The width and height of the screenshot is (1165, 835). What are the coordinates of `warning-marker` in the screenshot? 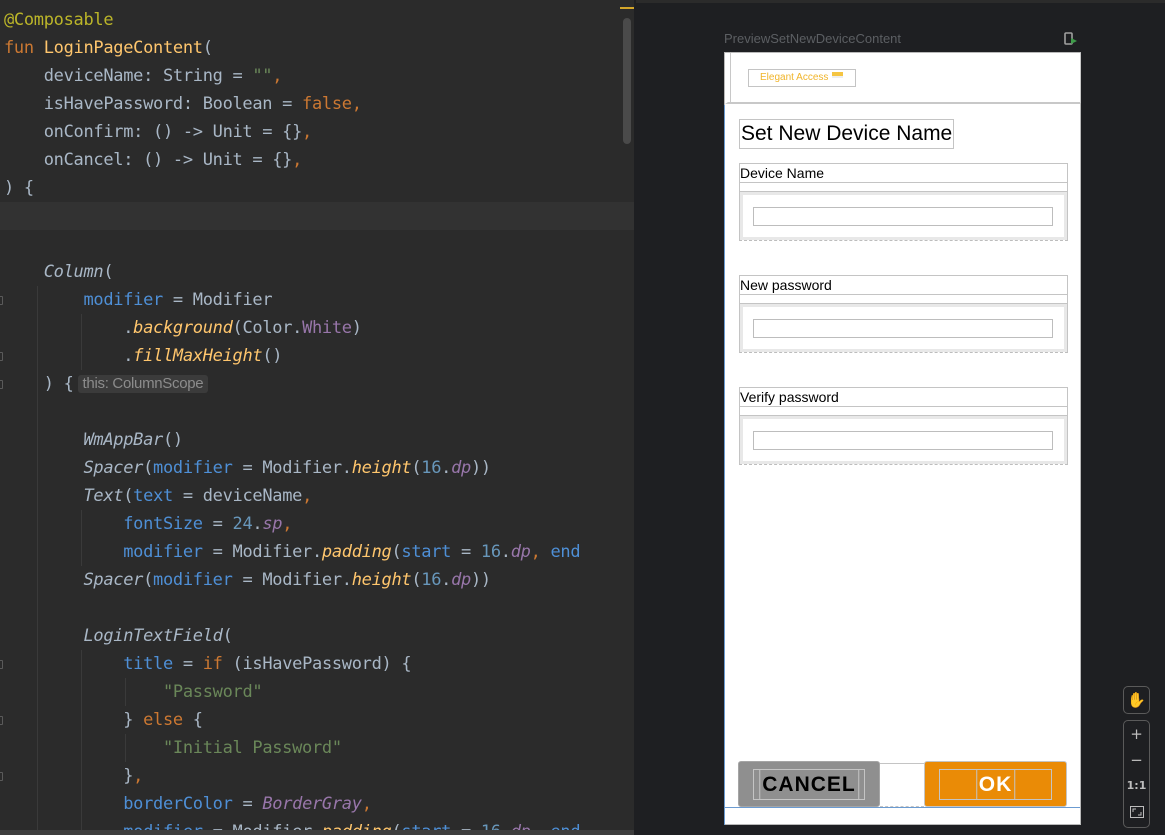 It's located at (627, 8).